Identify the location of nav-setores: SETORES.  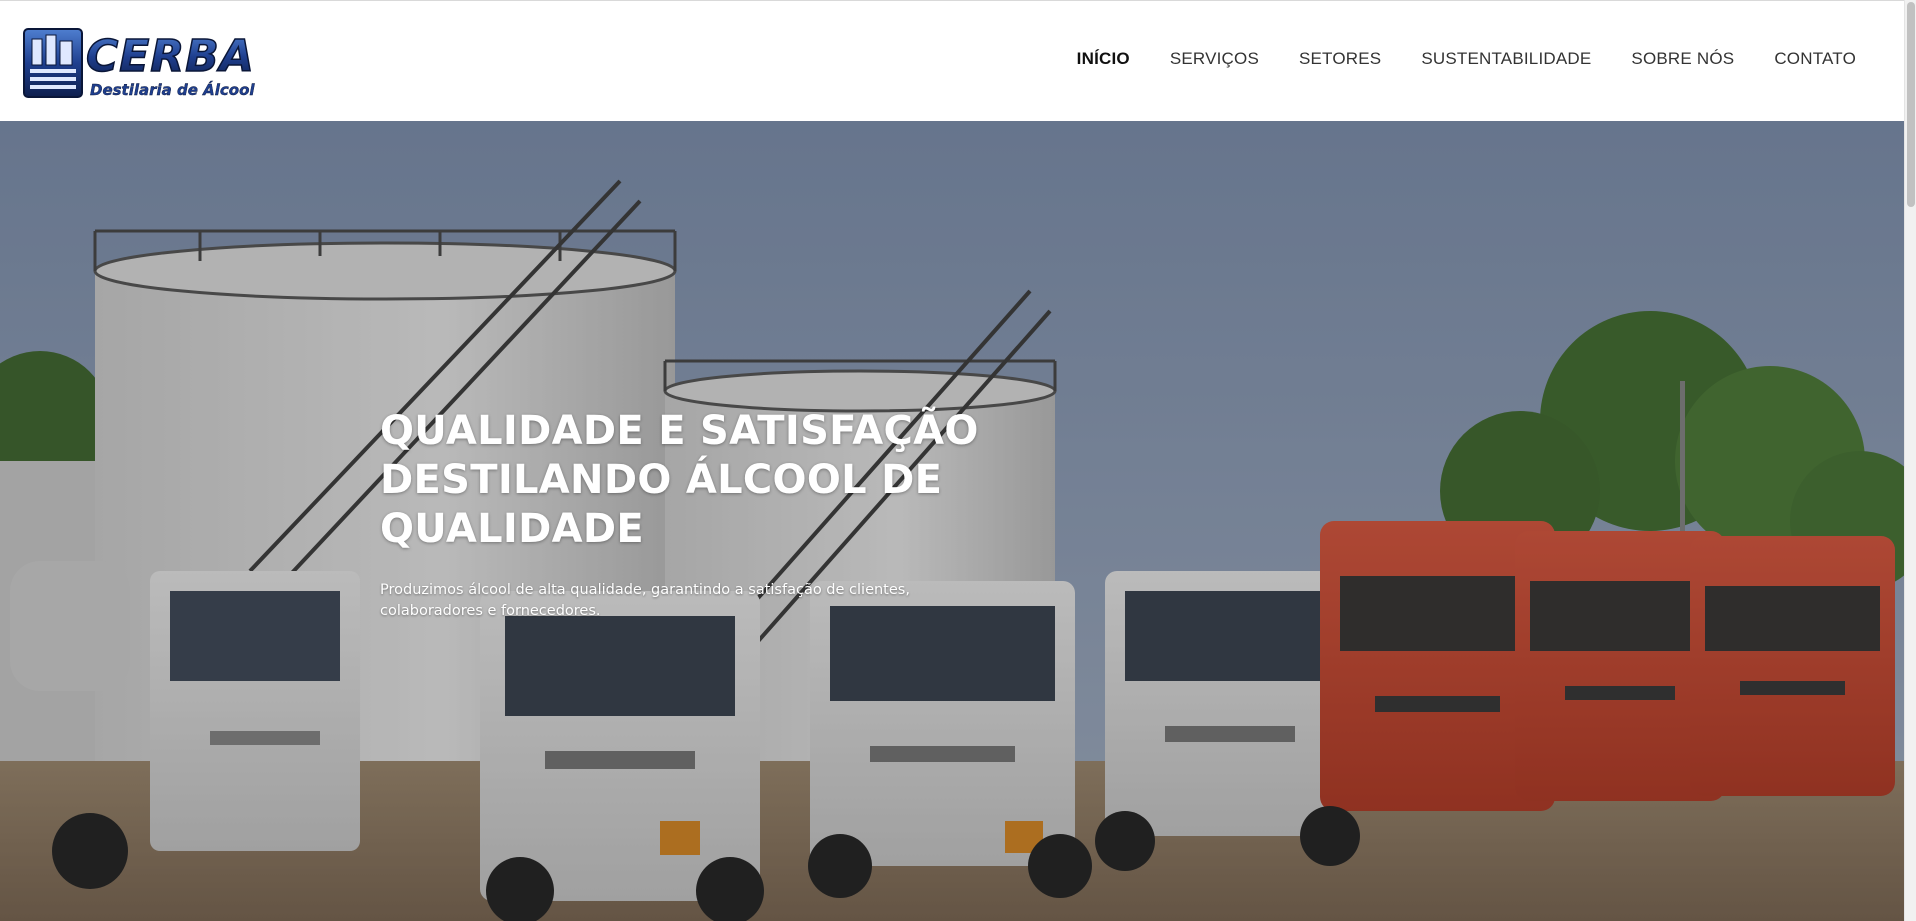
(1340, 59).